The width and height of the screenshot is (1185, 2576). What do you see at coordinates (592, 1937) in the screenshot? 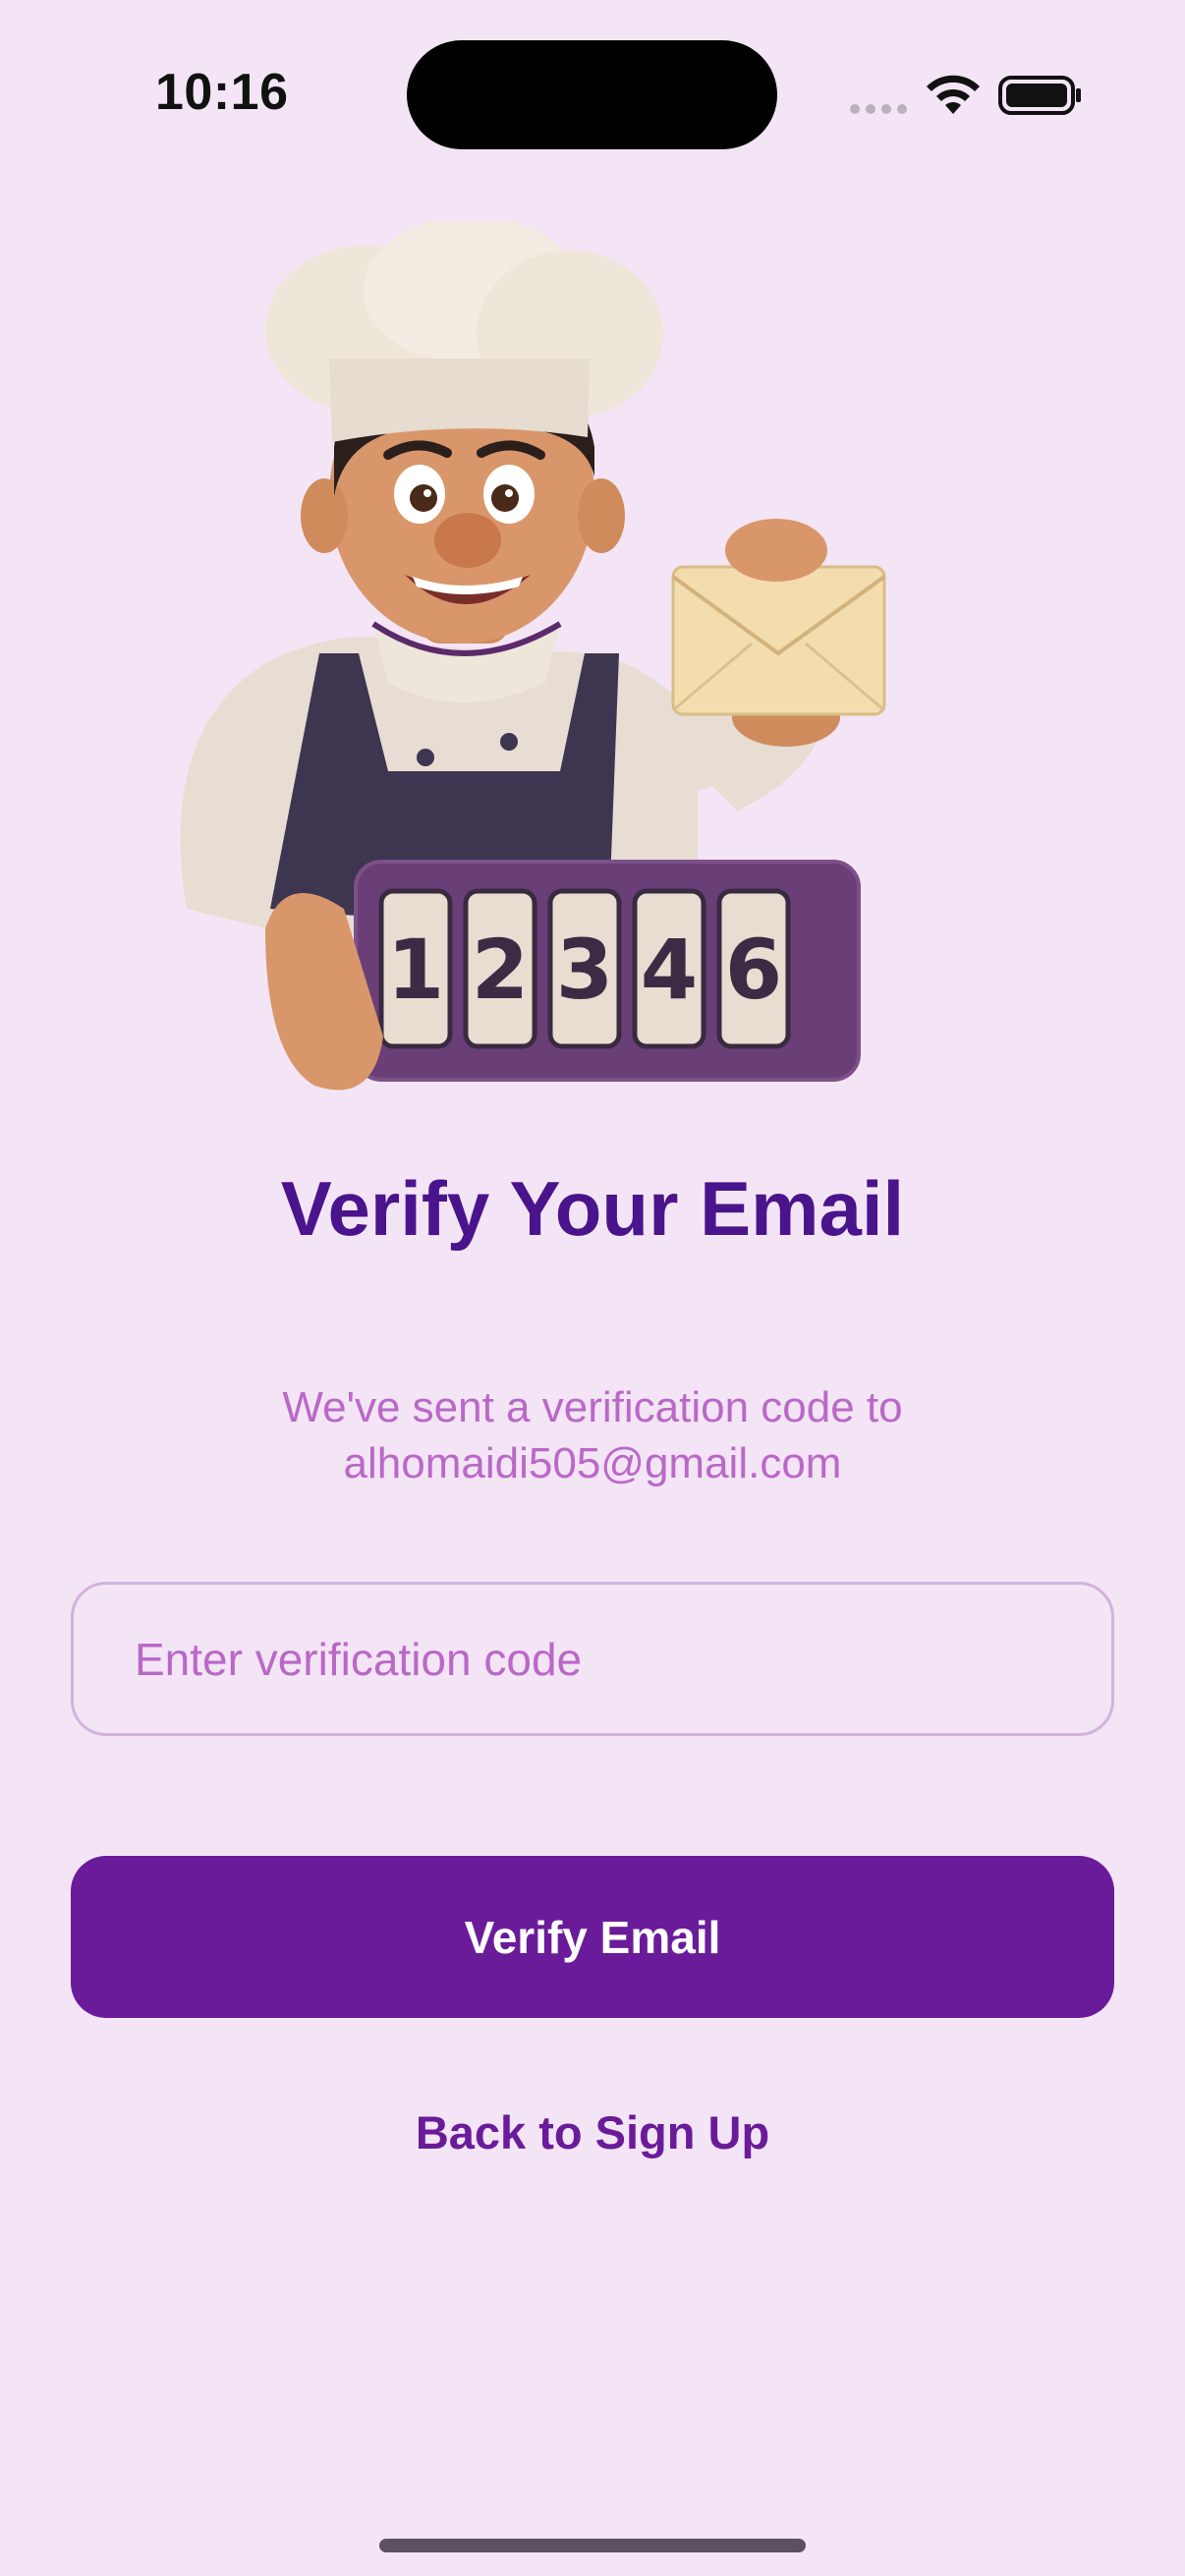
I see `verify-email-button: Verify Email` at bounding box center [592, 1937].